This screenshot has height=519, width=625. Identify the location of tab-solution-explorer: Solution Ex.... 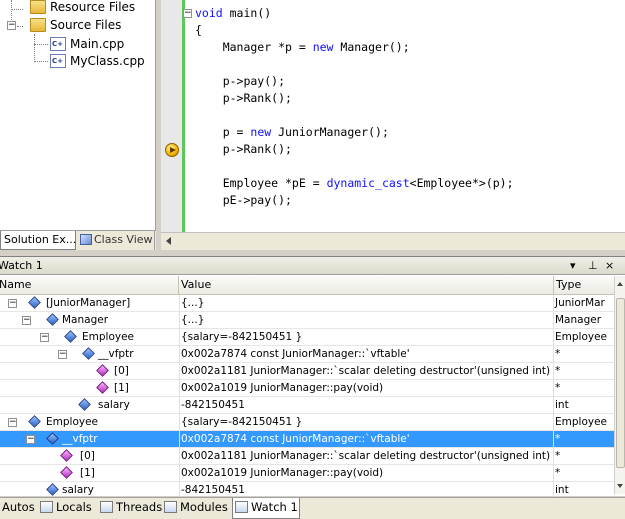
(38, 240).